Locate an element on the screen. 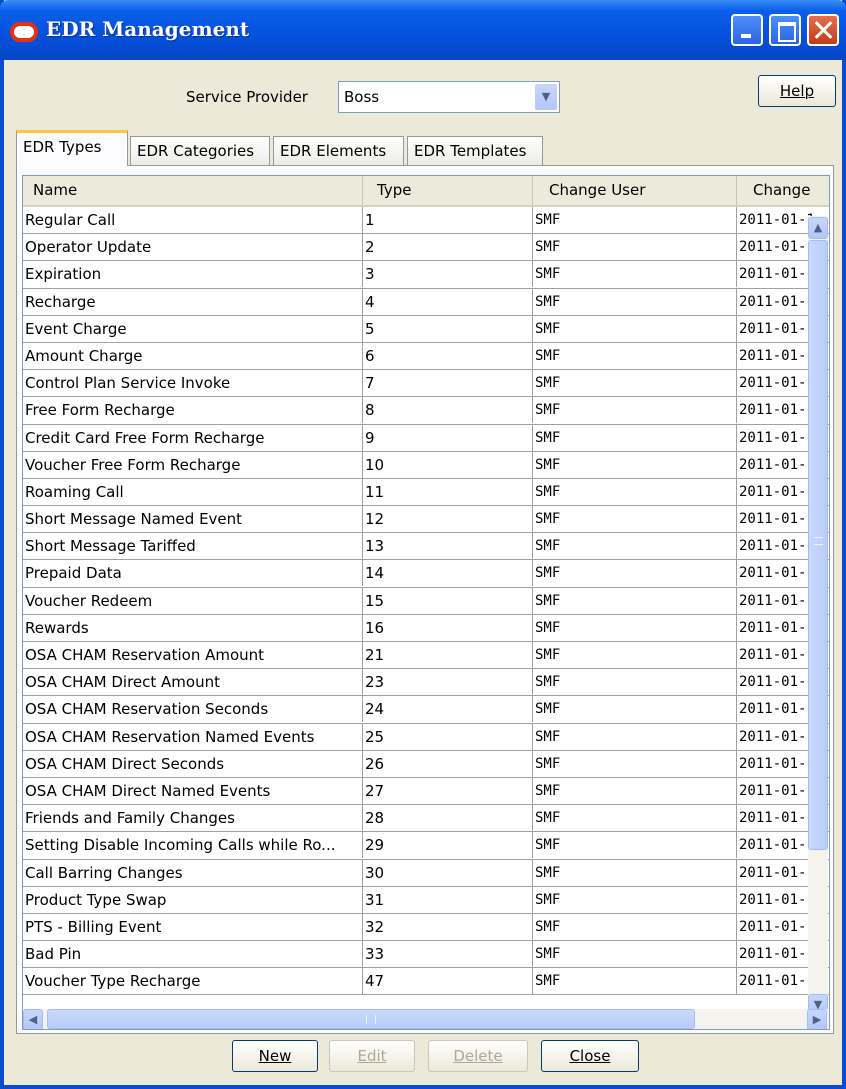 The image size is (846, 1089). cell-type: 26 is located at coordinates (448, 763).